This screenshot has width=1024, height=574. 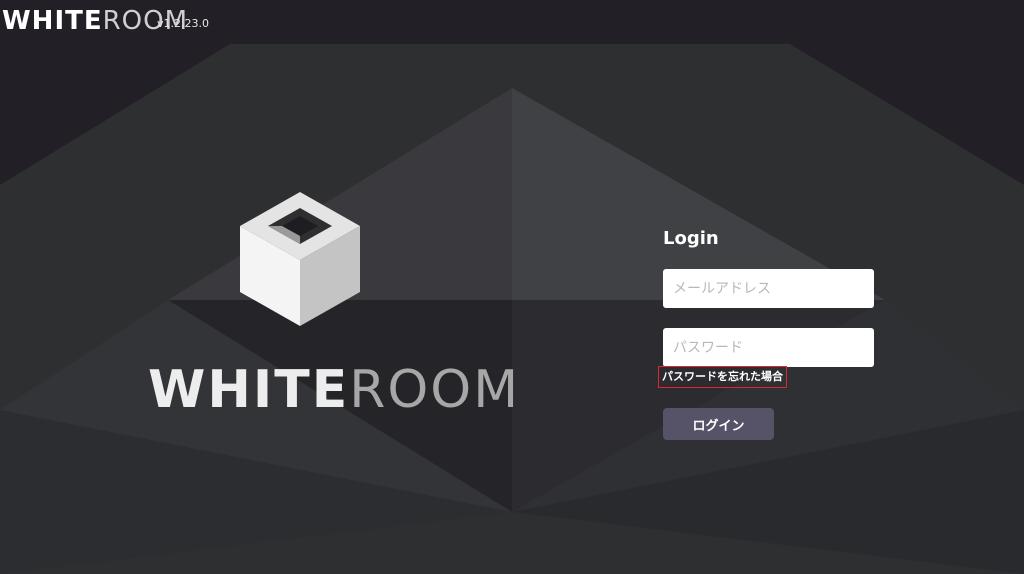 I want to click on forgot-password-link: パスワードを忘れた場合, so click(x=722, y=377).